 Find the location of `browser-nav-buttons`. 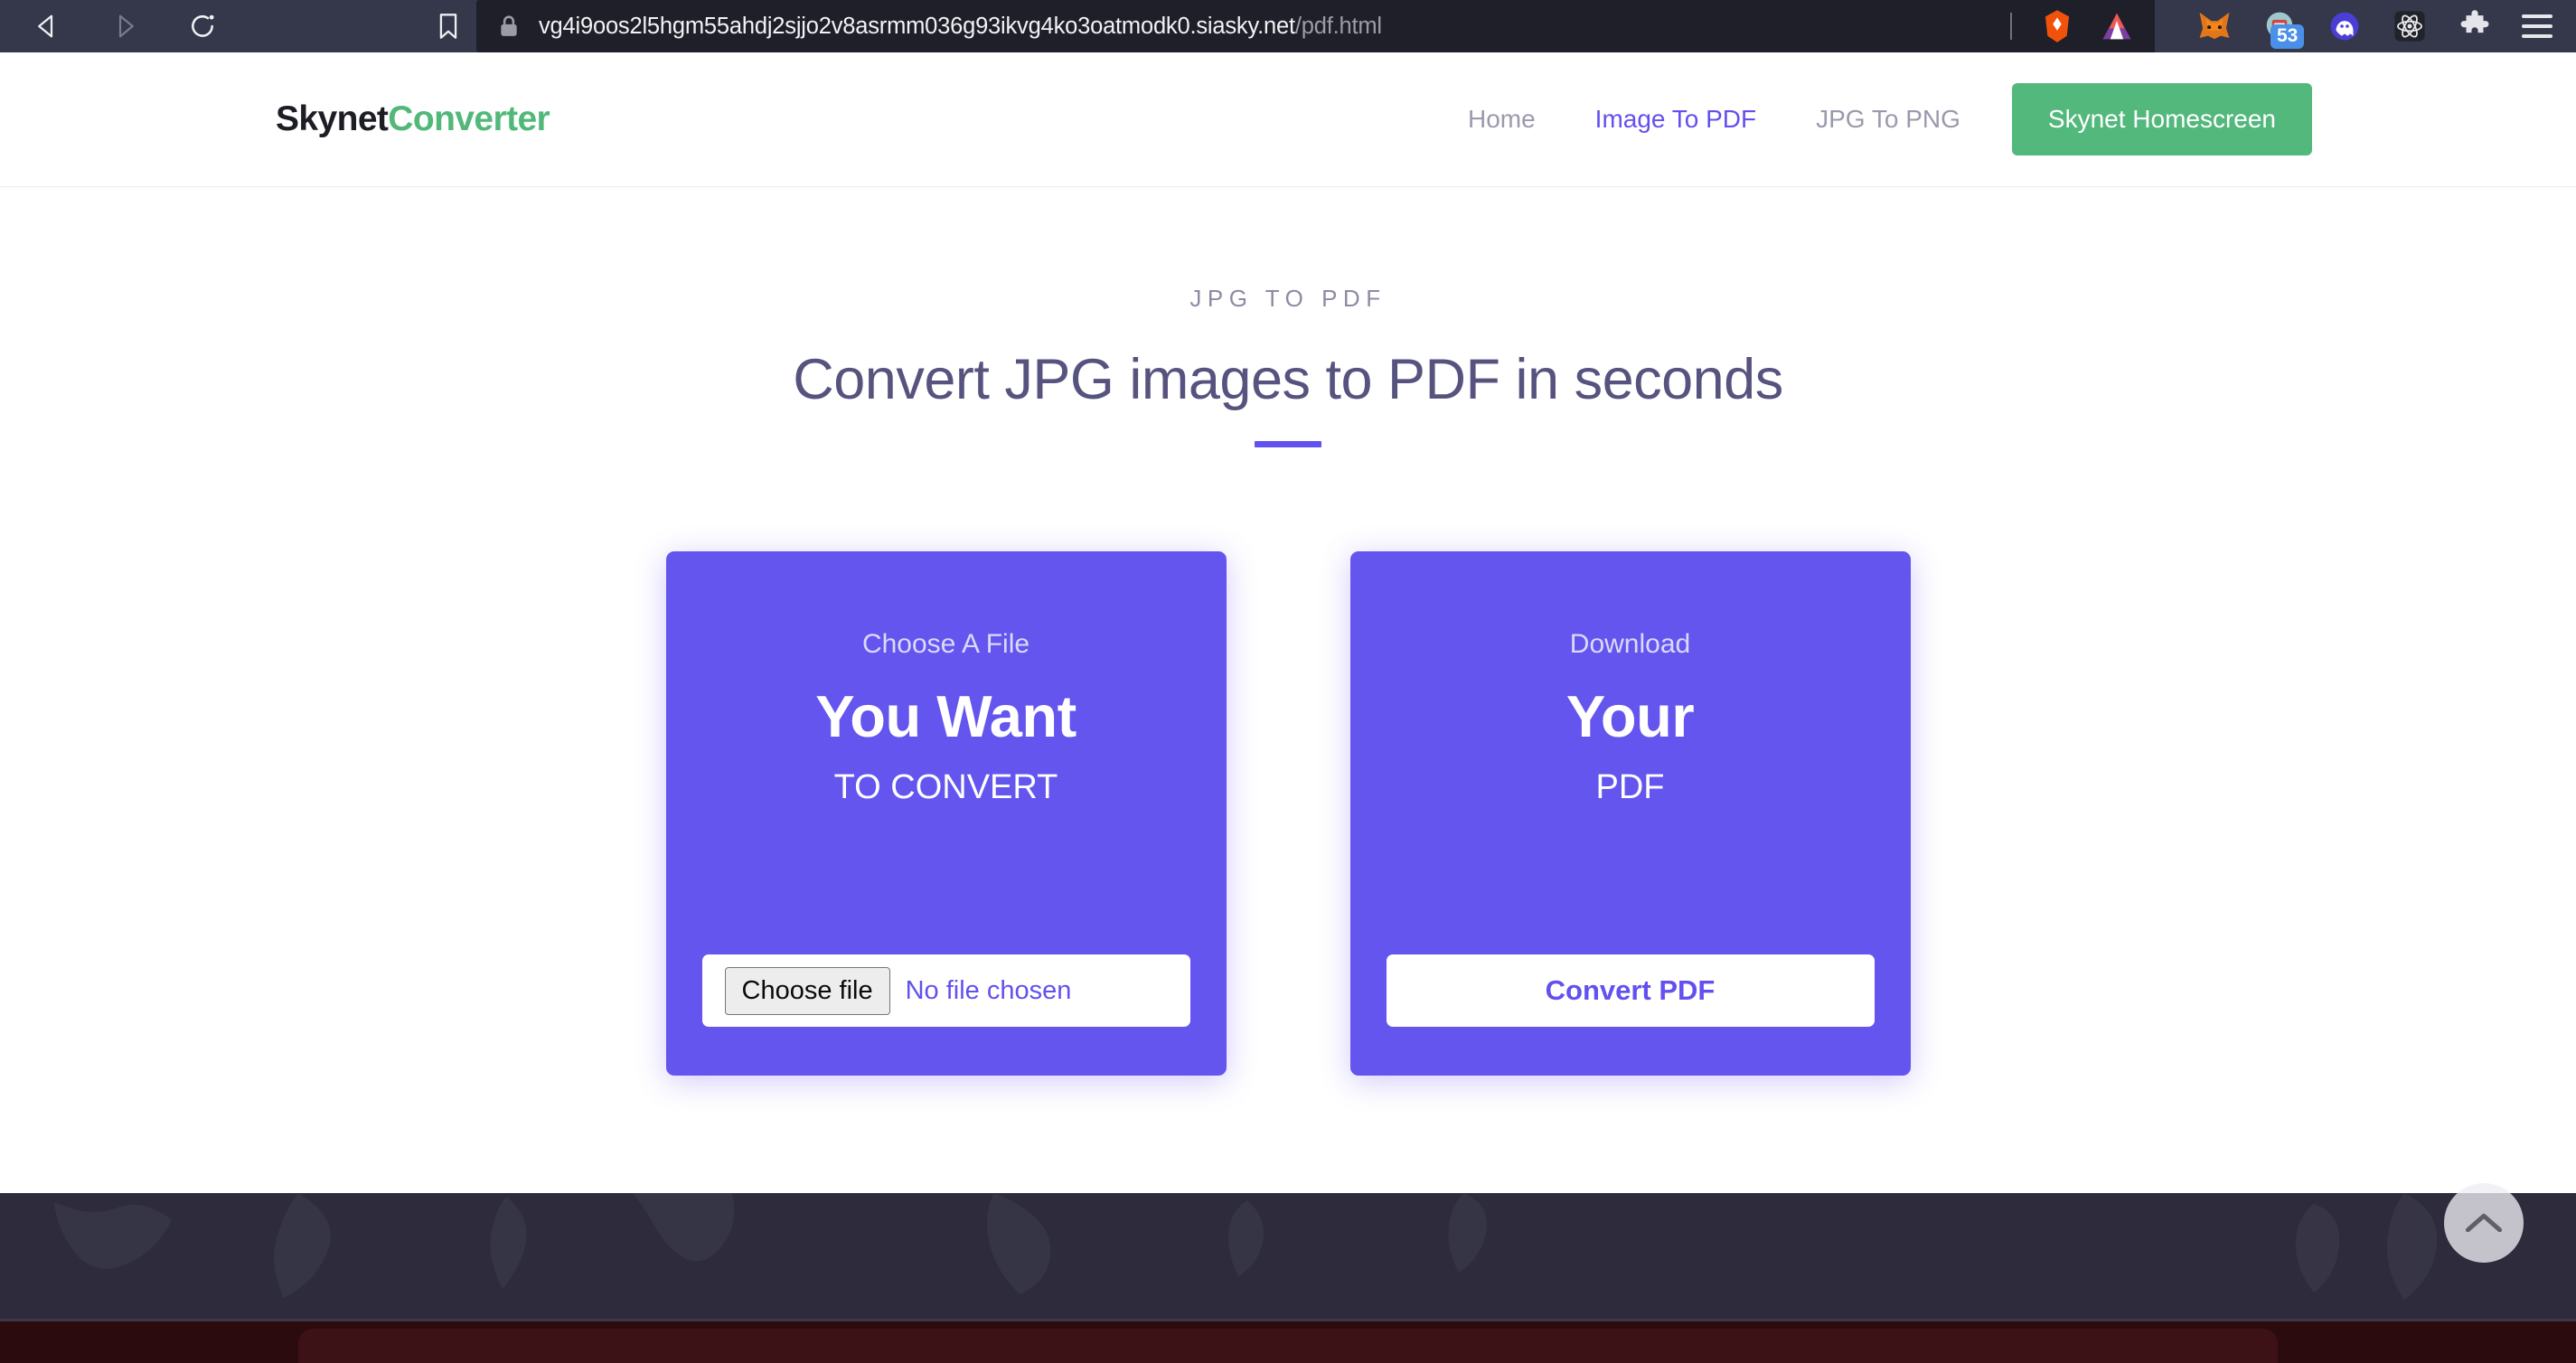

browser-nav-buttons is located at coordinates (125, 26).